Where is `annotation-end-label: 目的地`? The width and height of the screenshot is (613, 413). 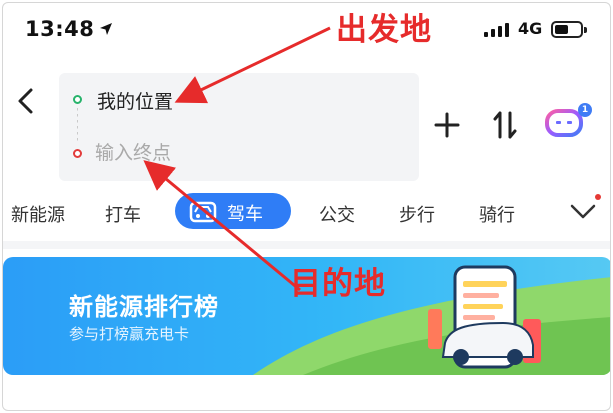 annotation-end-label: 目的地 is located at coordinates (338, 284).